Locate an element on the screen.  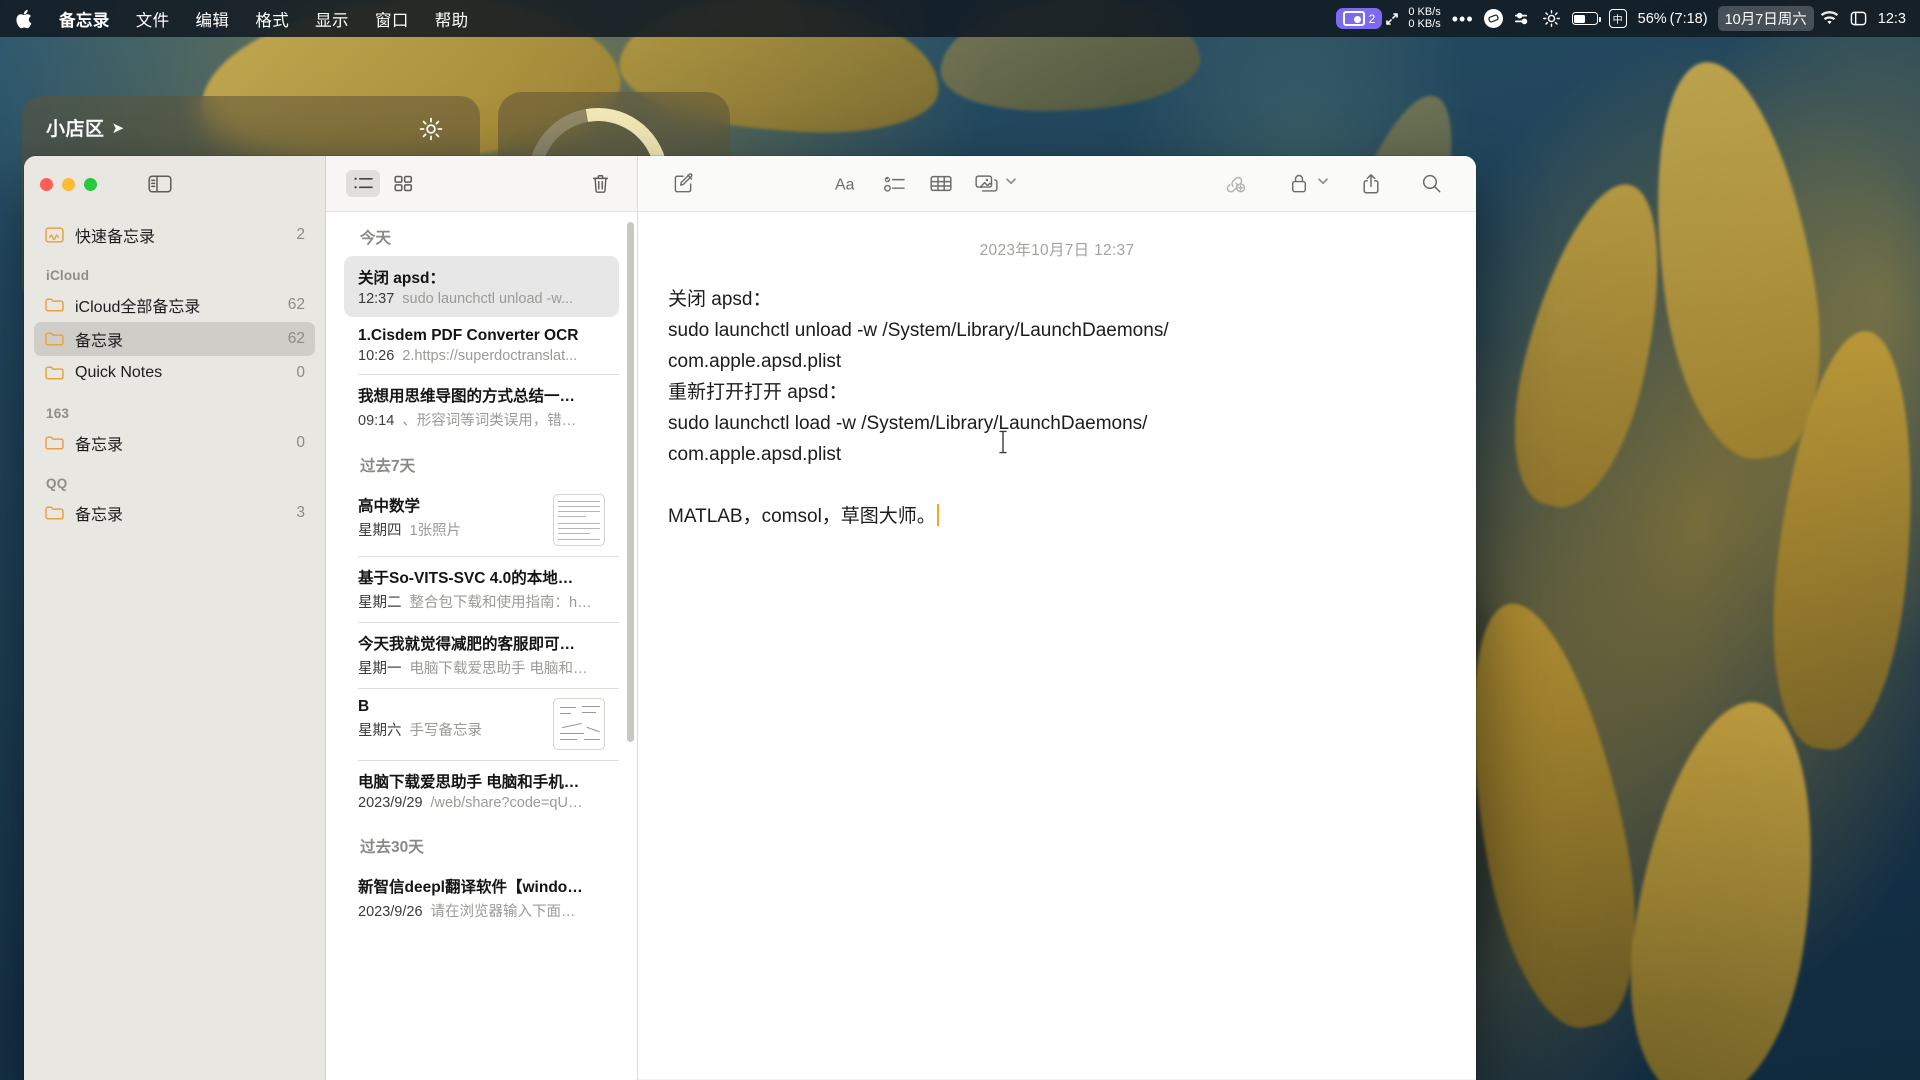
menu-item-help: 帮助 is located at coordinates (452, 19).